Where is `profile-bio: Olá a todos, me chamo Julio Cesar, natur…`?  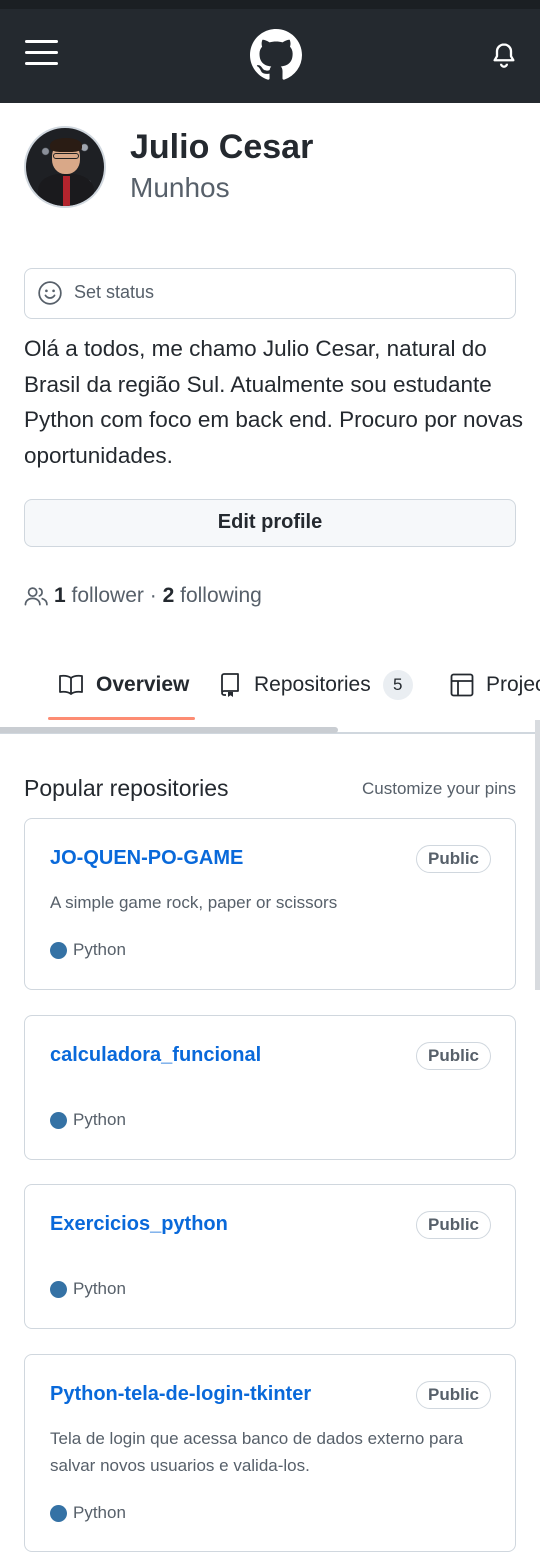
profile-bio: Olá a todos, me chamo Julio Cesar, natur… is located at coordinates (274, 402).